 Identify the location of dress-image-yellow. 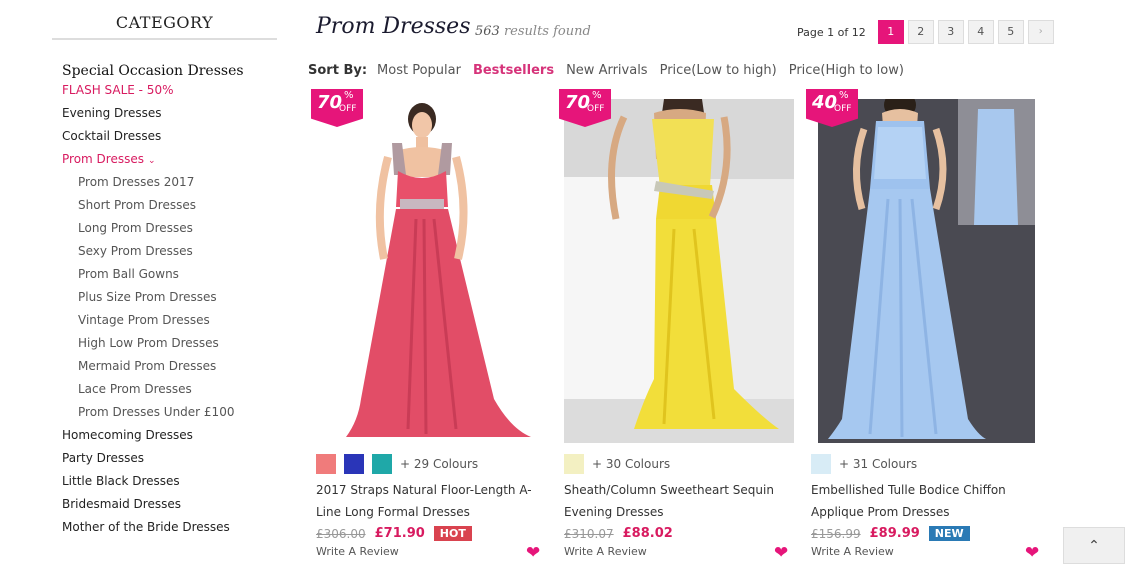
(679, 271).